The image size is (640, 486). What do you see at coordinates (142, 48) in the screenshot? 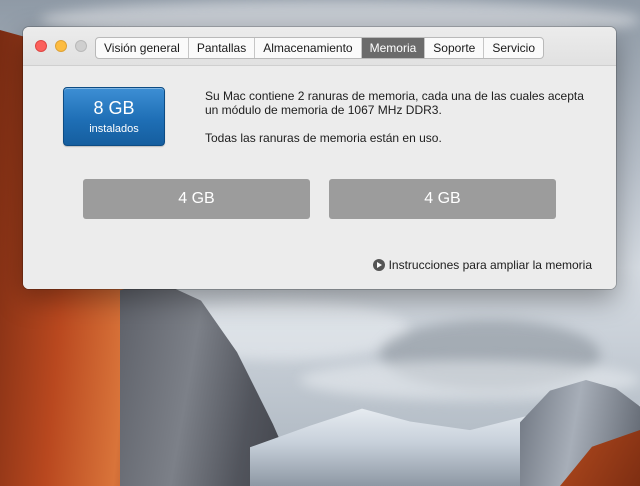
I see `tab-vision-general: Visión general` at bounding box center [142, 48].